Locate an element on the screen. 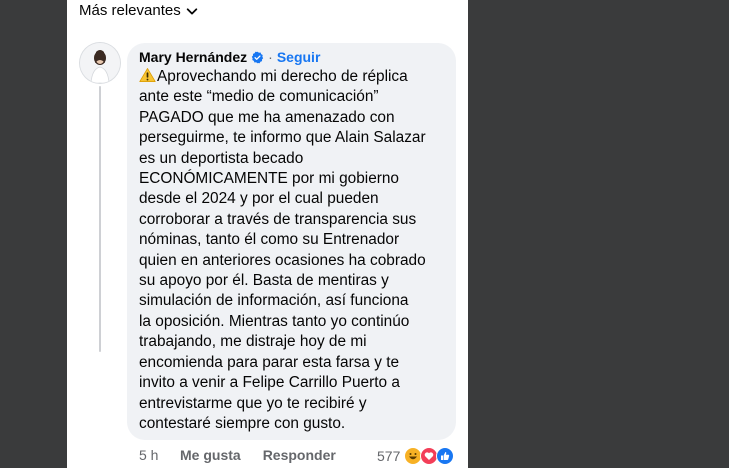  comment-header: Mary Hernández · Seguir is located at coordinates (229, 57).